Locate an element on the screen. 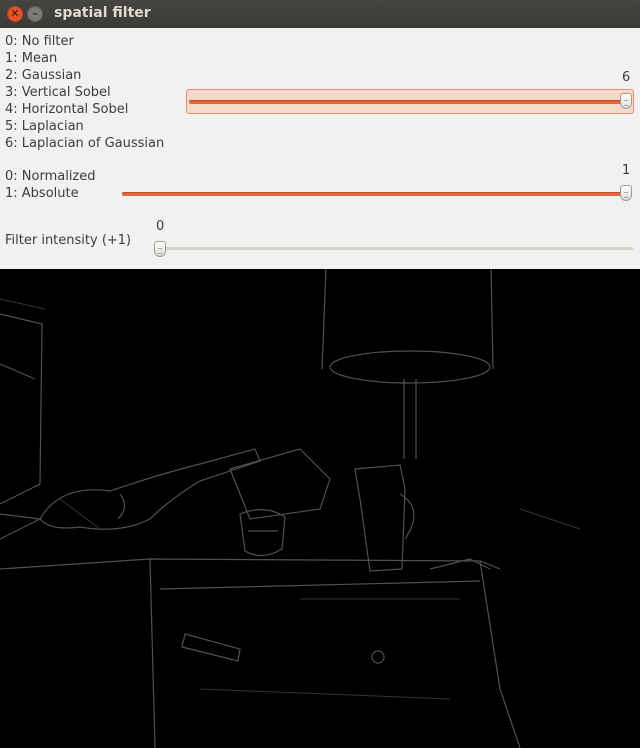  filter-option: 3: Vertical Sobel is located at coordinates (58, 92).